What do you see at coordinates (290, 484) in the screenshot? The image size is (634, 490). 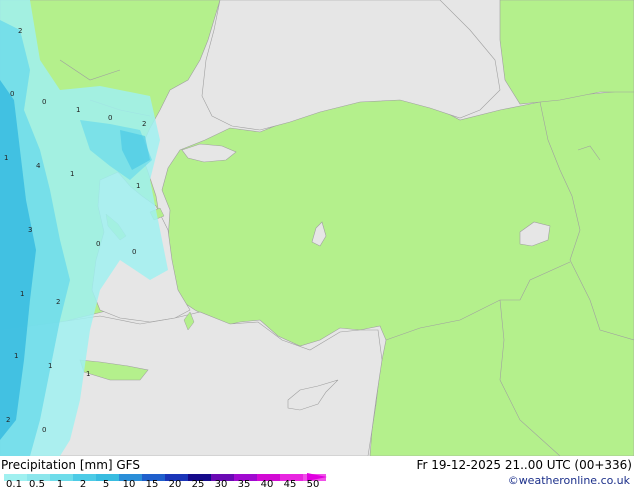 I see `color-scale-tick: 45` at bounding box center [290, 484].